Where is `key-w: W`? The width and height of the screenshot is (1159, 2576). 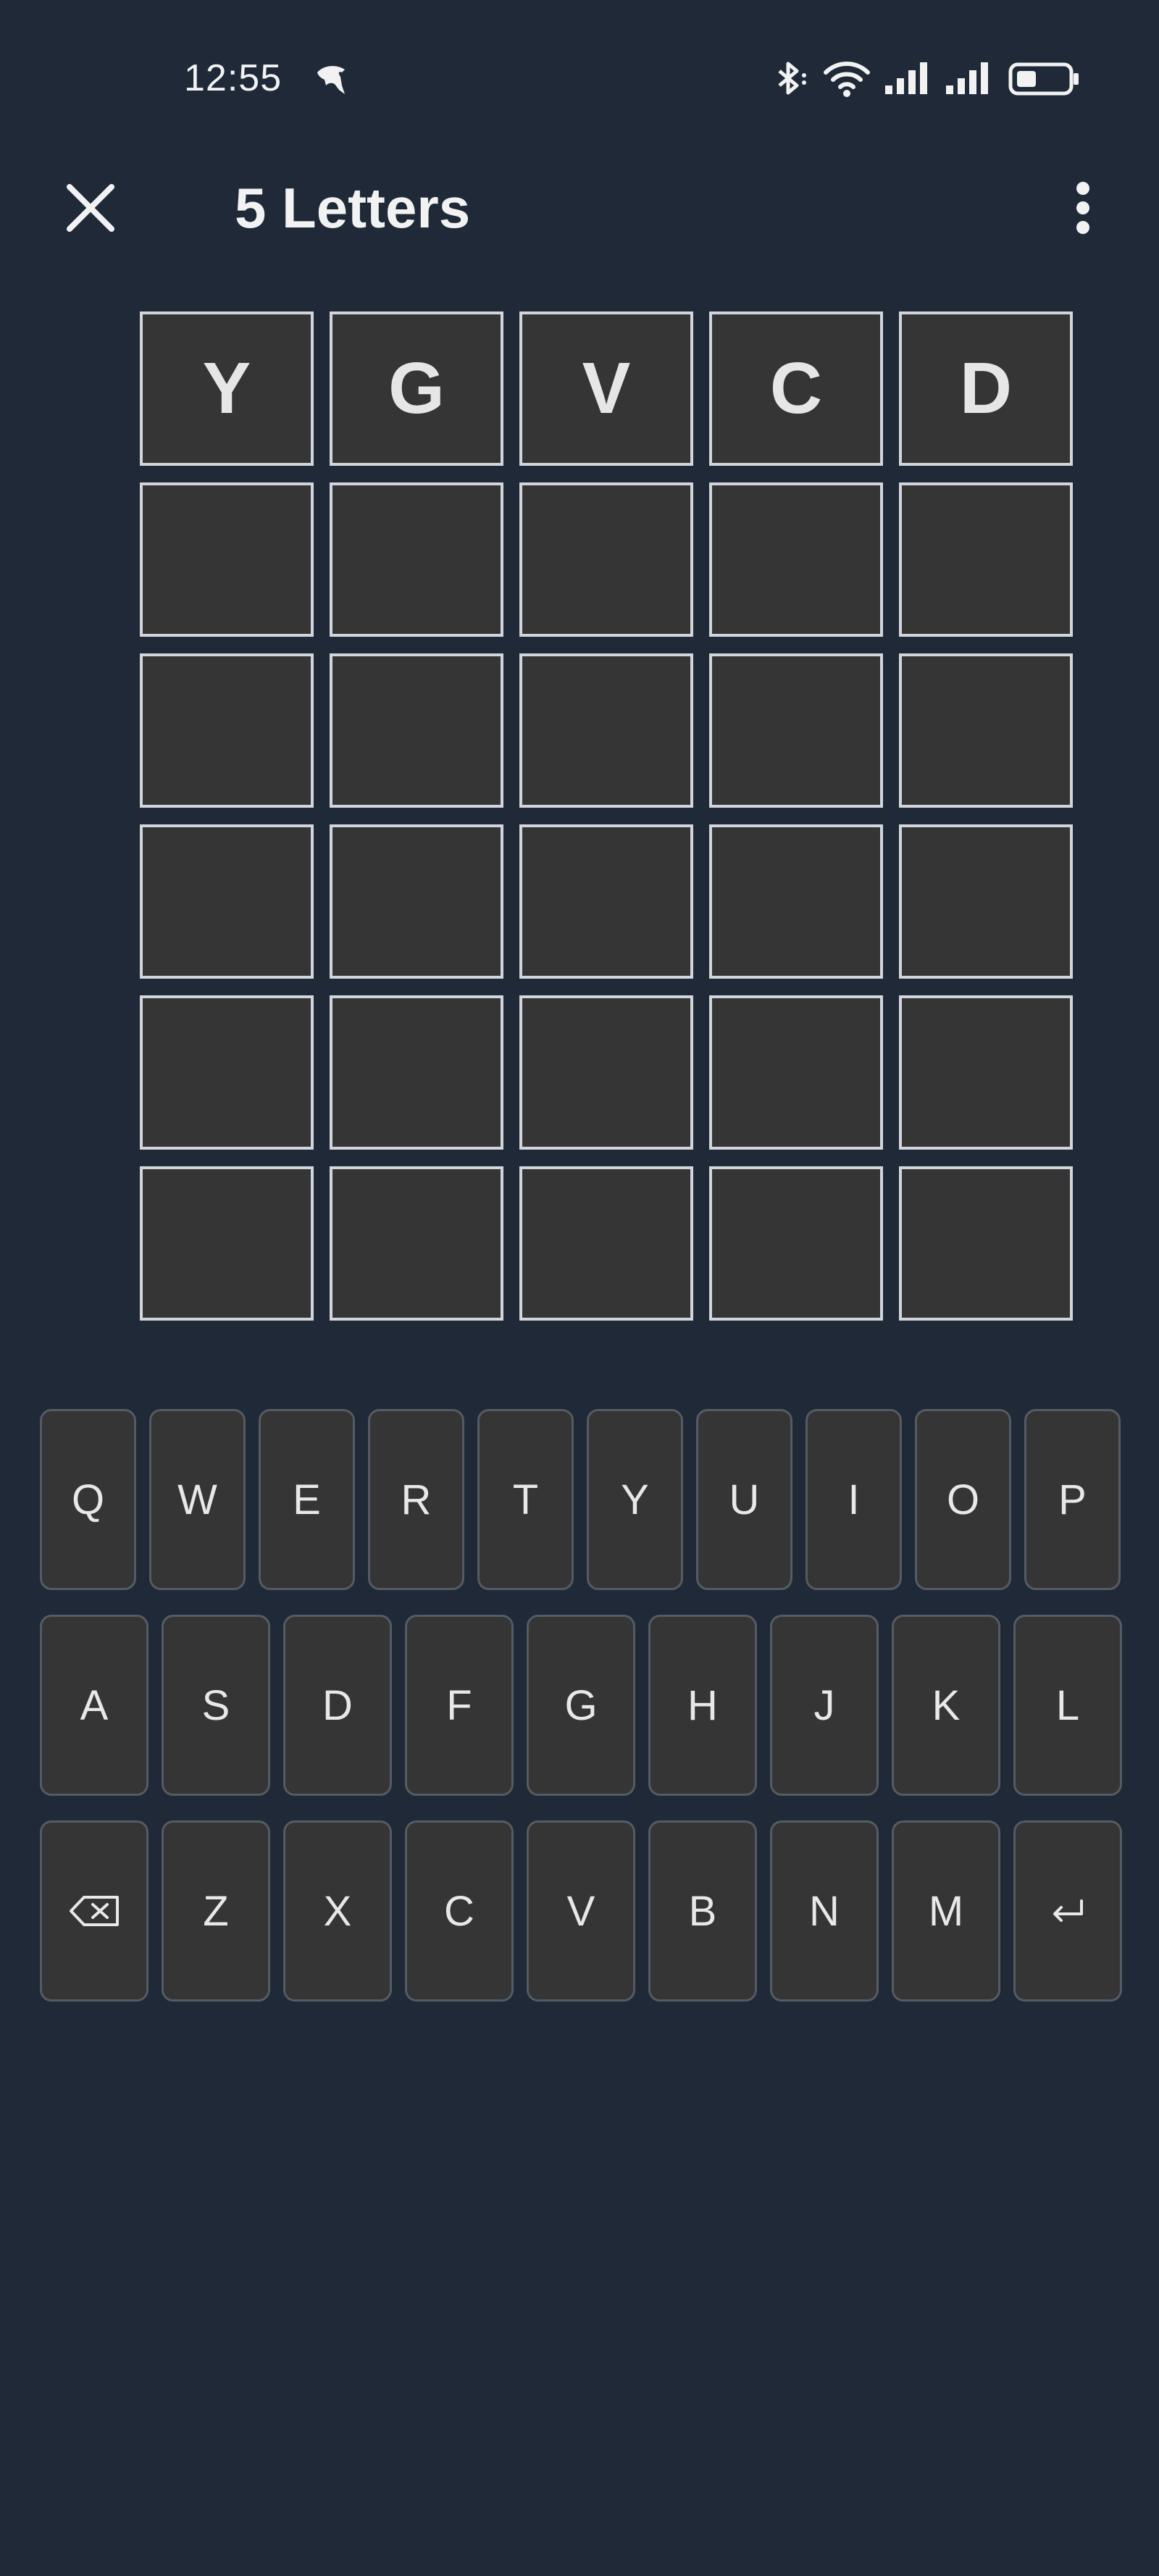
key-w: W is located at coordinates (197, 1499).